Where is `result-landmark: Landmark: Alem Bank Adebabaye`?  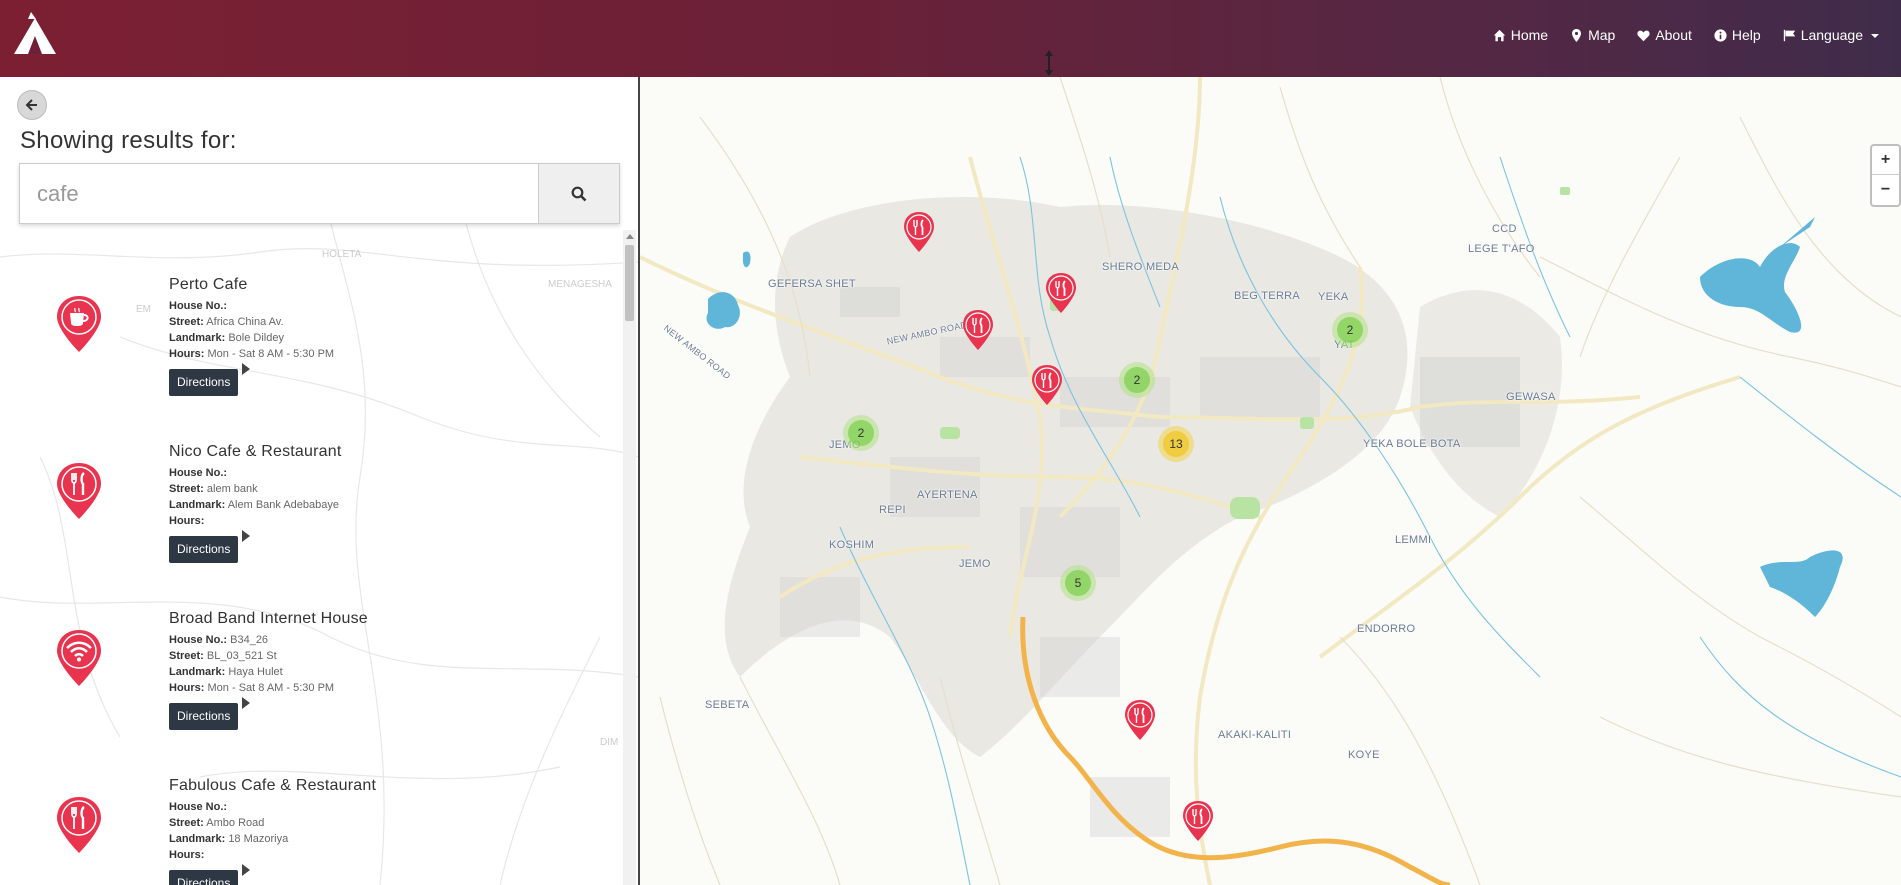 result-landmark: Landmark: Alem Bank Adebabaye is located at coordinates (254, 505).